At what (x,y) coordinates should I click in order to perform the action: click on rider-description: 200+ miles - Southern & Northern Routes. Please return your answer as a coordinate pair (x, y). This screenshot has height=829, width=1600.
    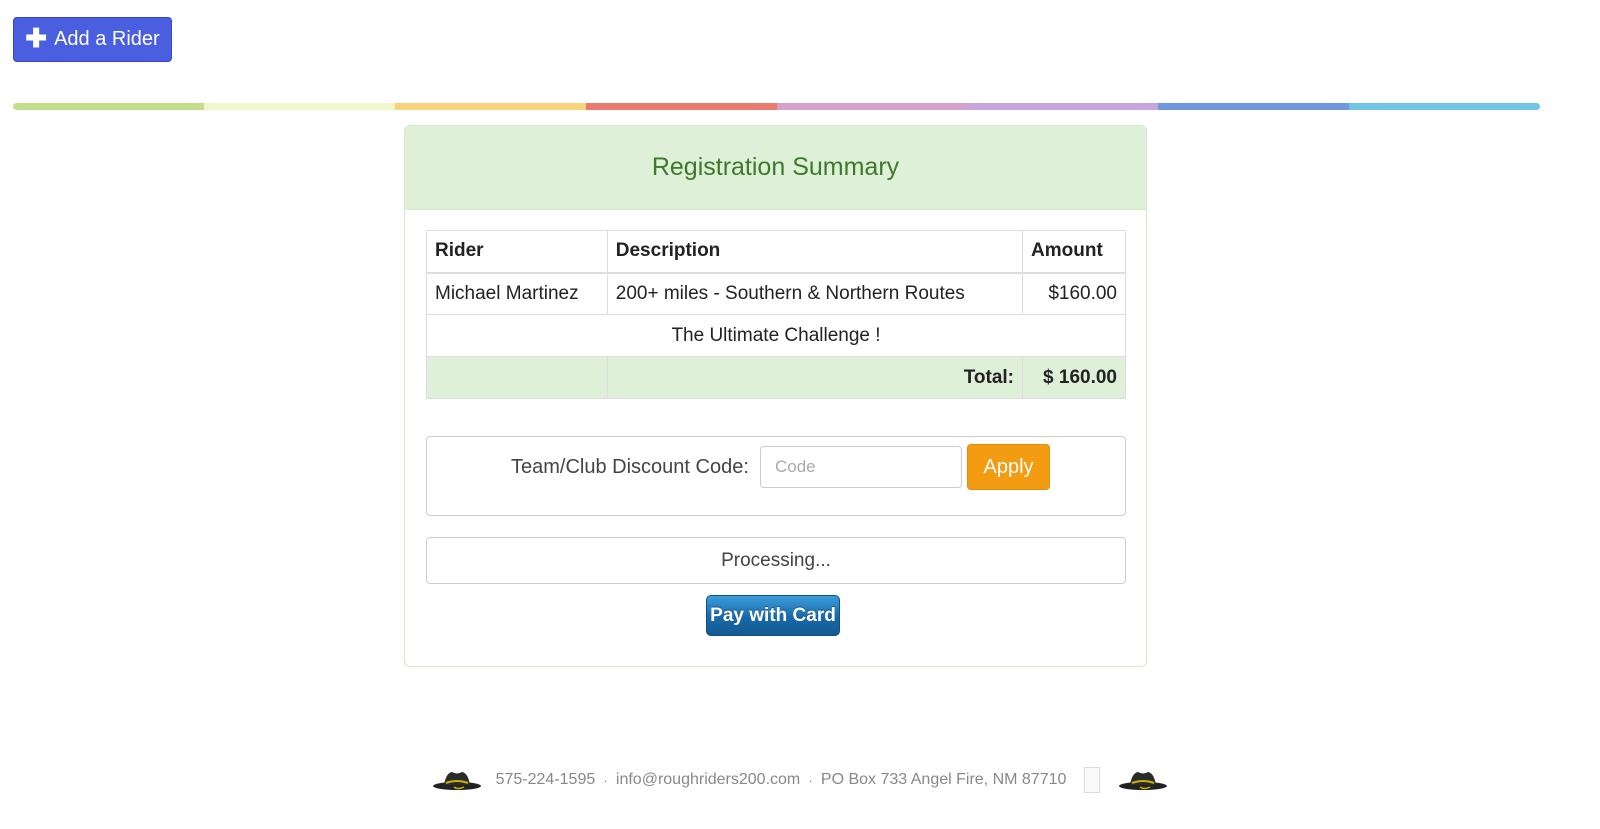
    Looking at the image, I should click on (815, 293).